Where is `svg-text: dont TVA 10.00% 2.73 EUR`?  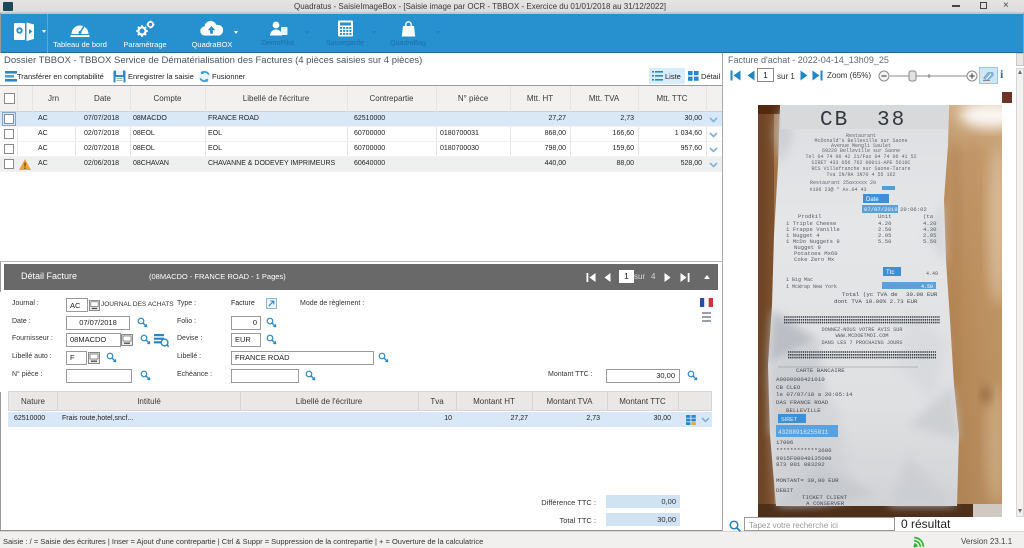 svg-text: dont TVA 10.00% 2.73 EUR is located at coordinates (876, 301).